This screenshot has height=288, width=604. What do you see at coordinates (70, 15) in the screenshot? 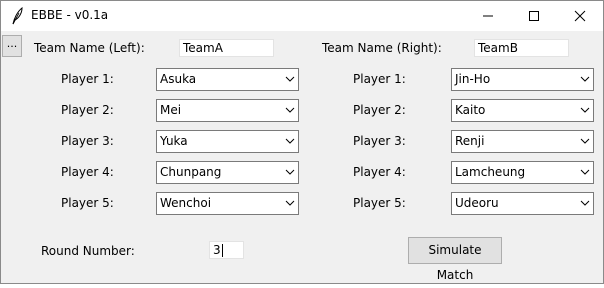
I see `window-title: EBBE - v0.1a` at bounding box center [70, 15].